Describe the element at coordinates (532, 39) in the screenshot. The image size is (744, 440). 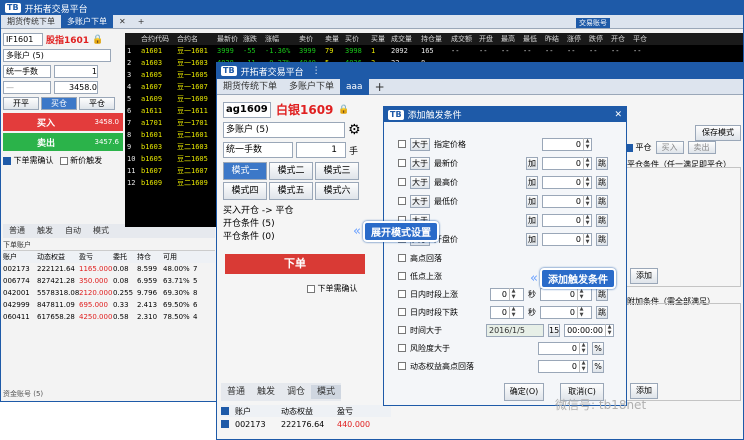
I see `grid-header-cell: 最低` at that location.